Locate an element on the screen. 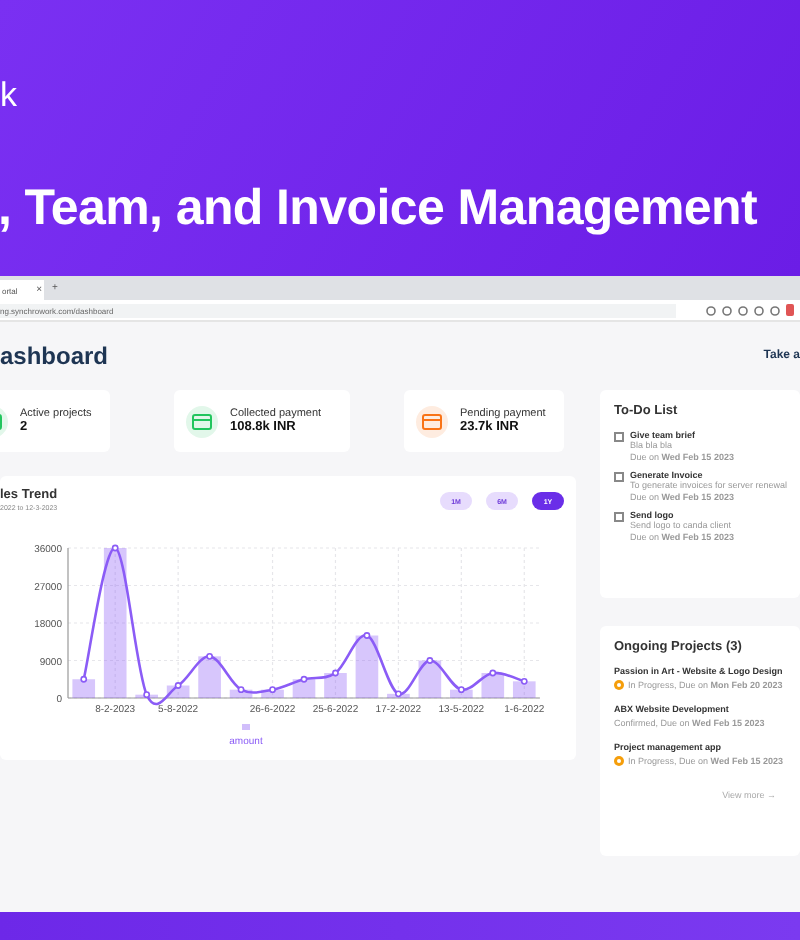  legend-swatch is located at coordinates (246, 727).